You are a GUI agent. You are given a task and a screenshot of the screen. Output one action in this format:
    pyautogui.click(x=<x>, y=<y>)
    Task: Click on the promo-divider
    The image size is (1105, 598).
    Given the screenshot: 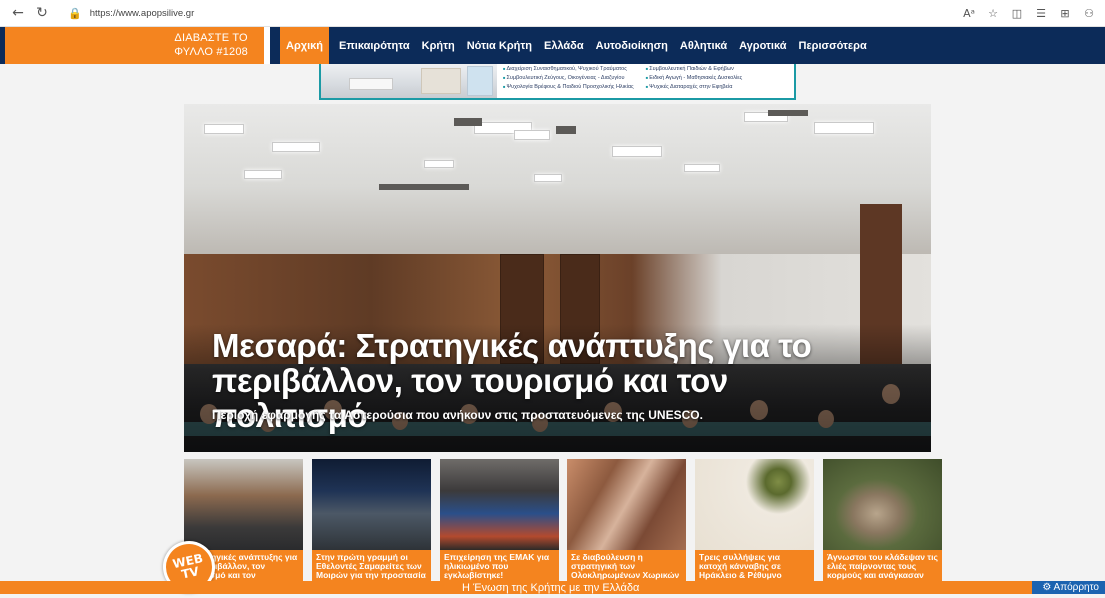 What is the action you would take?
    pyautogui.click(x=267, y=45)
    